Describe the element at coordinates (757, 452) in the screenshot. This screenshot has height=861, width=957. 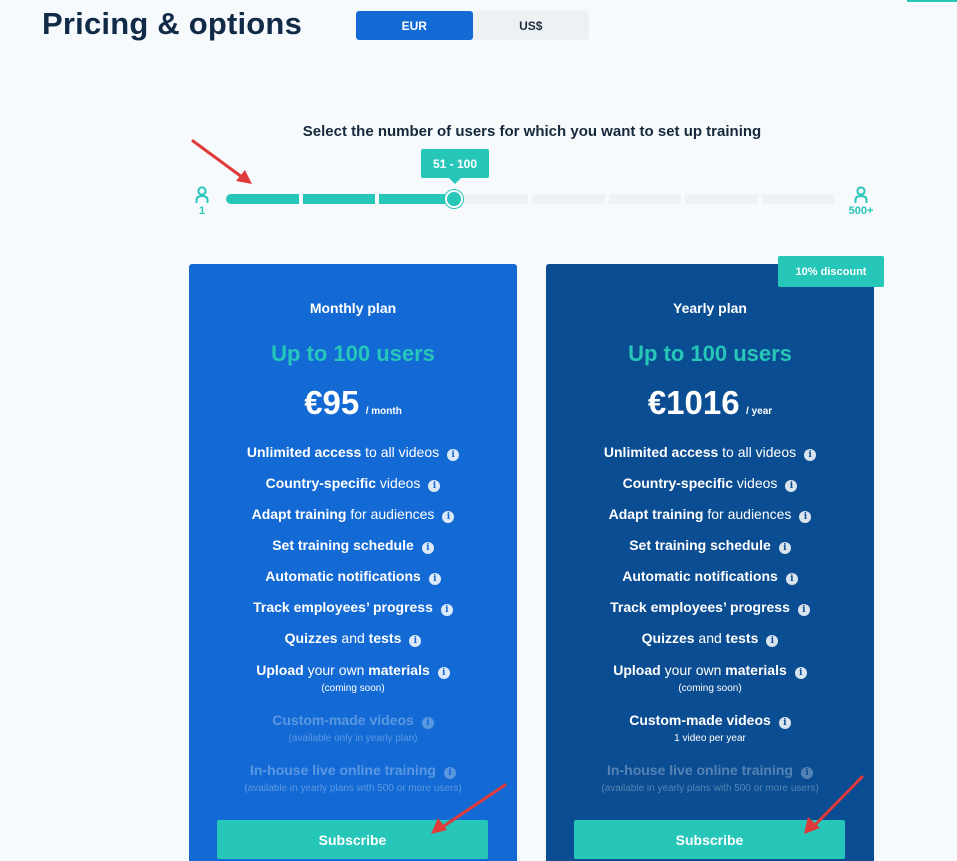
I see `feature-text: to all videos` at that location.